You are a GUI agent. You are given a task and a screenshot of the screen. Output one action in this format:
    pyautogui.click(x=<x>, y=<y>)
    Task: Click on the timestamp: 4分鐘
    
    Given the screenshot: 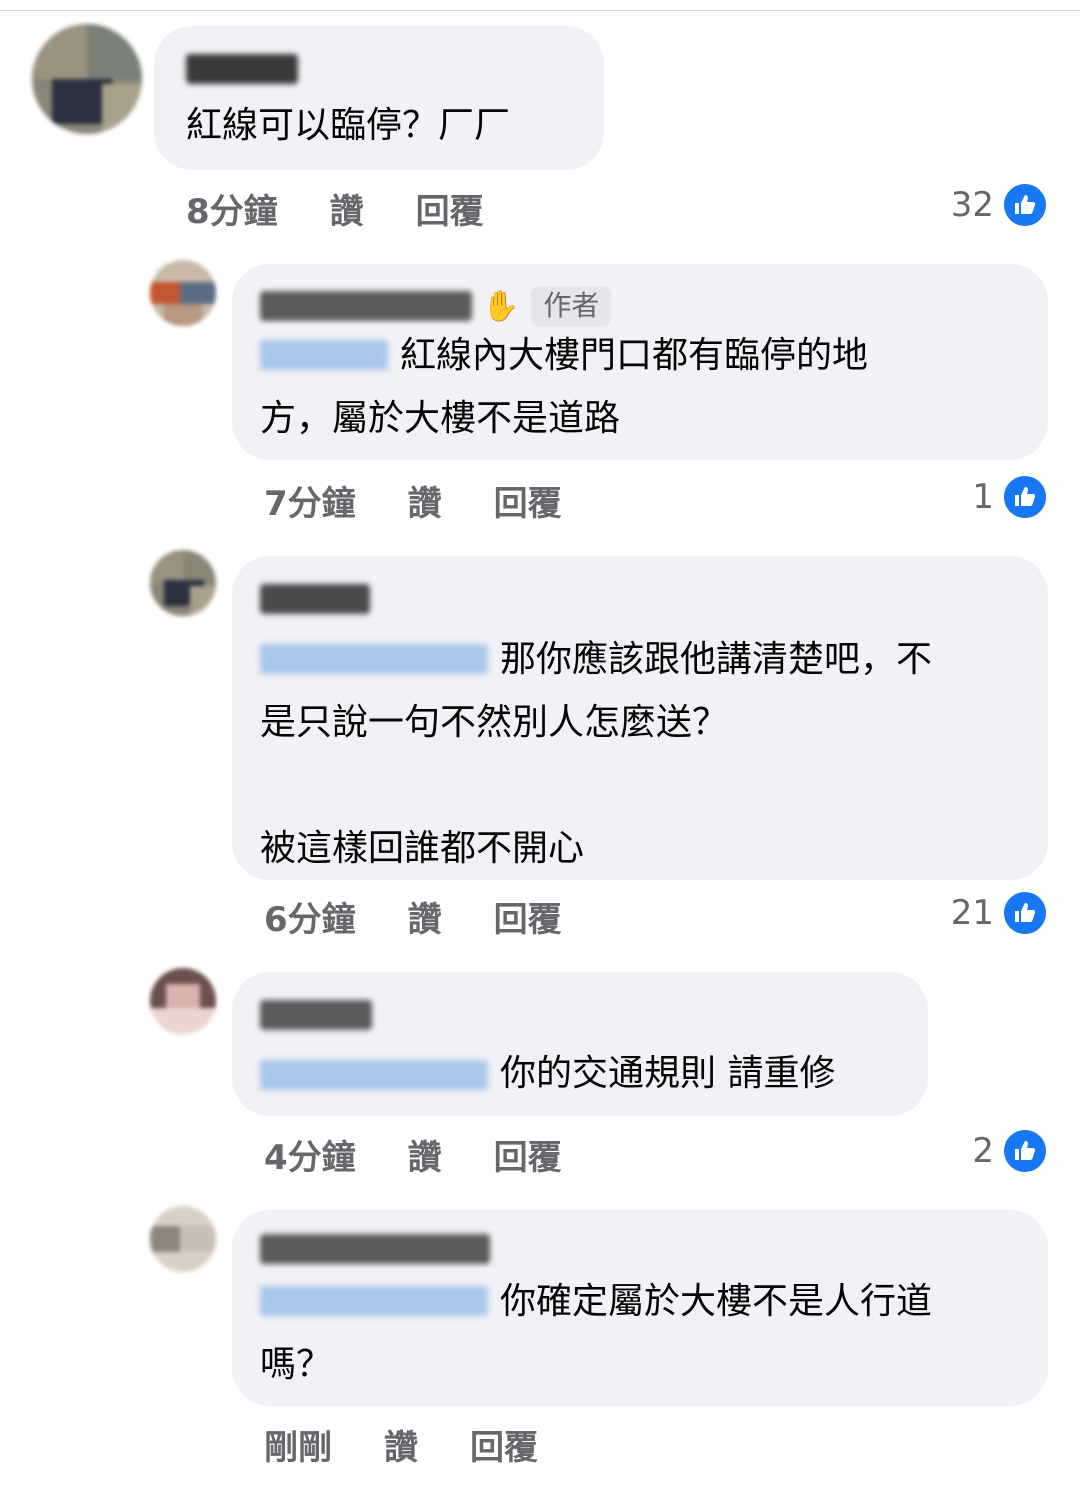 What is the action you would take?
    pyautogui.click(x=310, y=1154)
    